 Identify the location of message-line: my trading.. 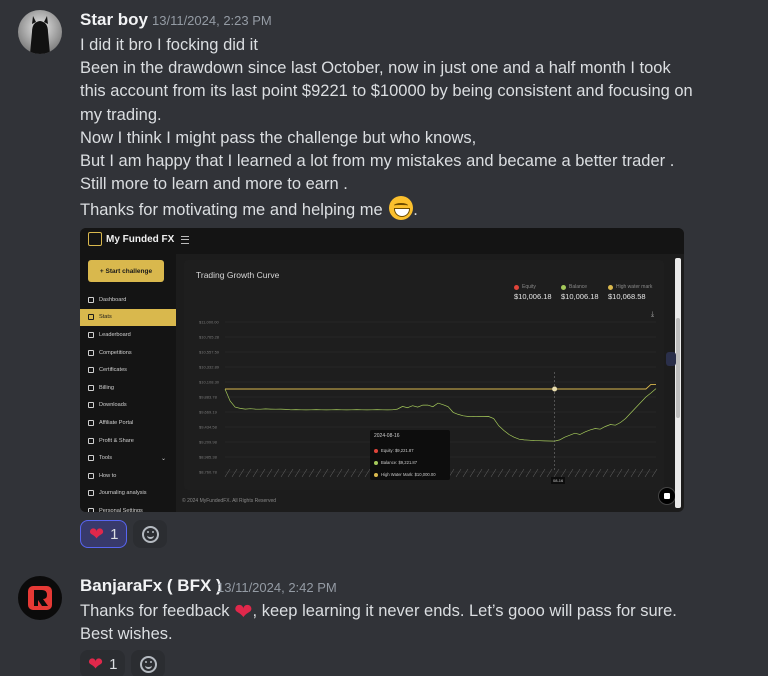
(121, 114).